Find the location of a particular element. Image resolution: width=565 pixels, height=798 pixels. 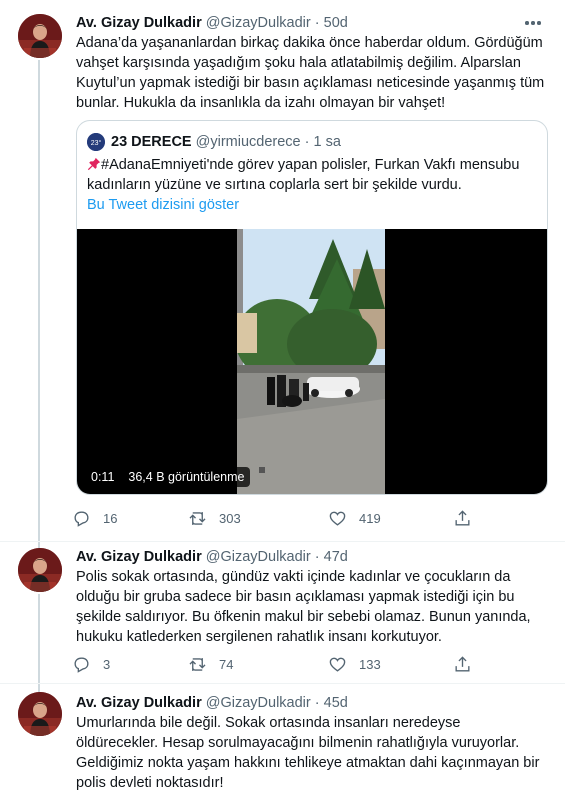

tweet-header: Av. Gizay Dulkadir @GizayDulkadir · 50d is located at coordinates (212, 23).